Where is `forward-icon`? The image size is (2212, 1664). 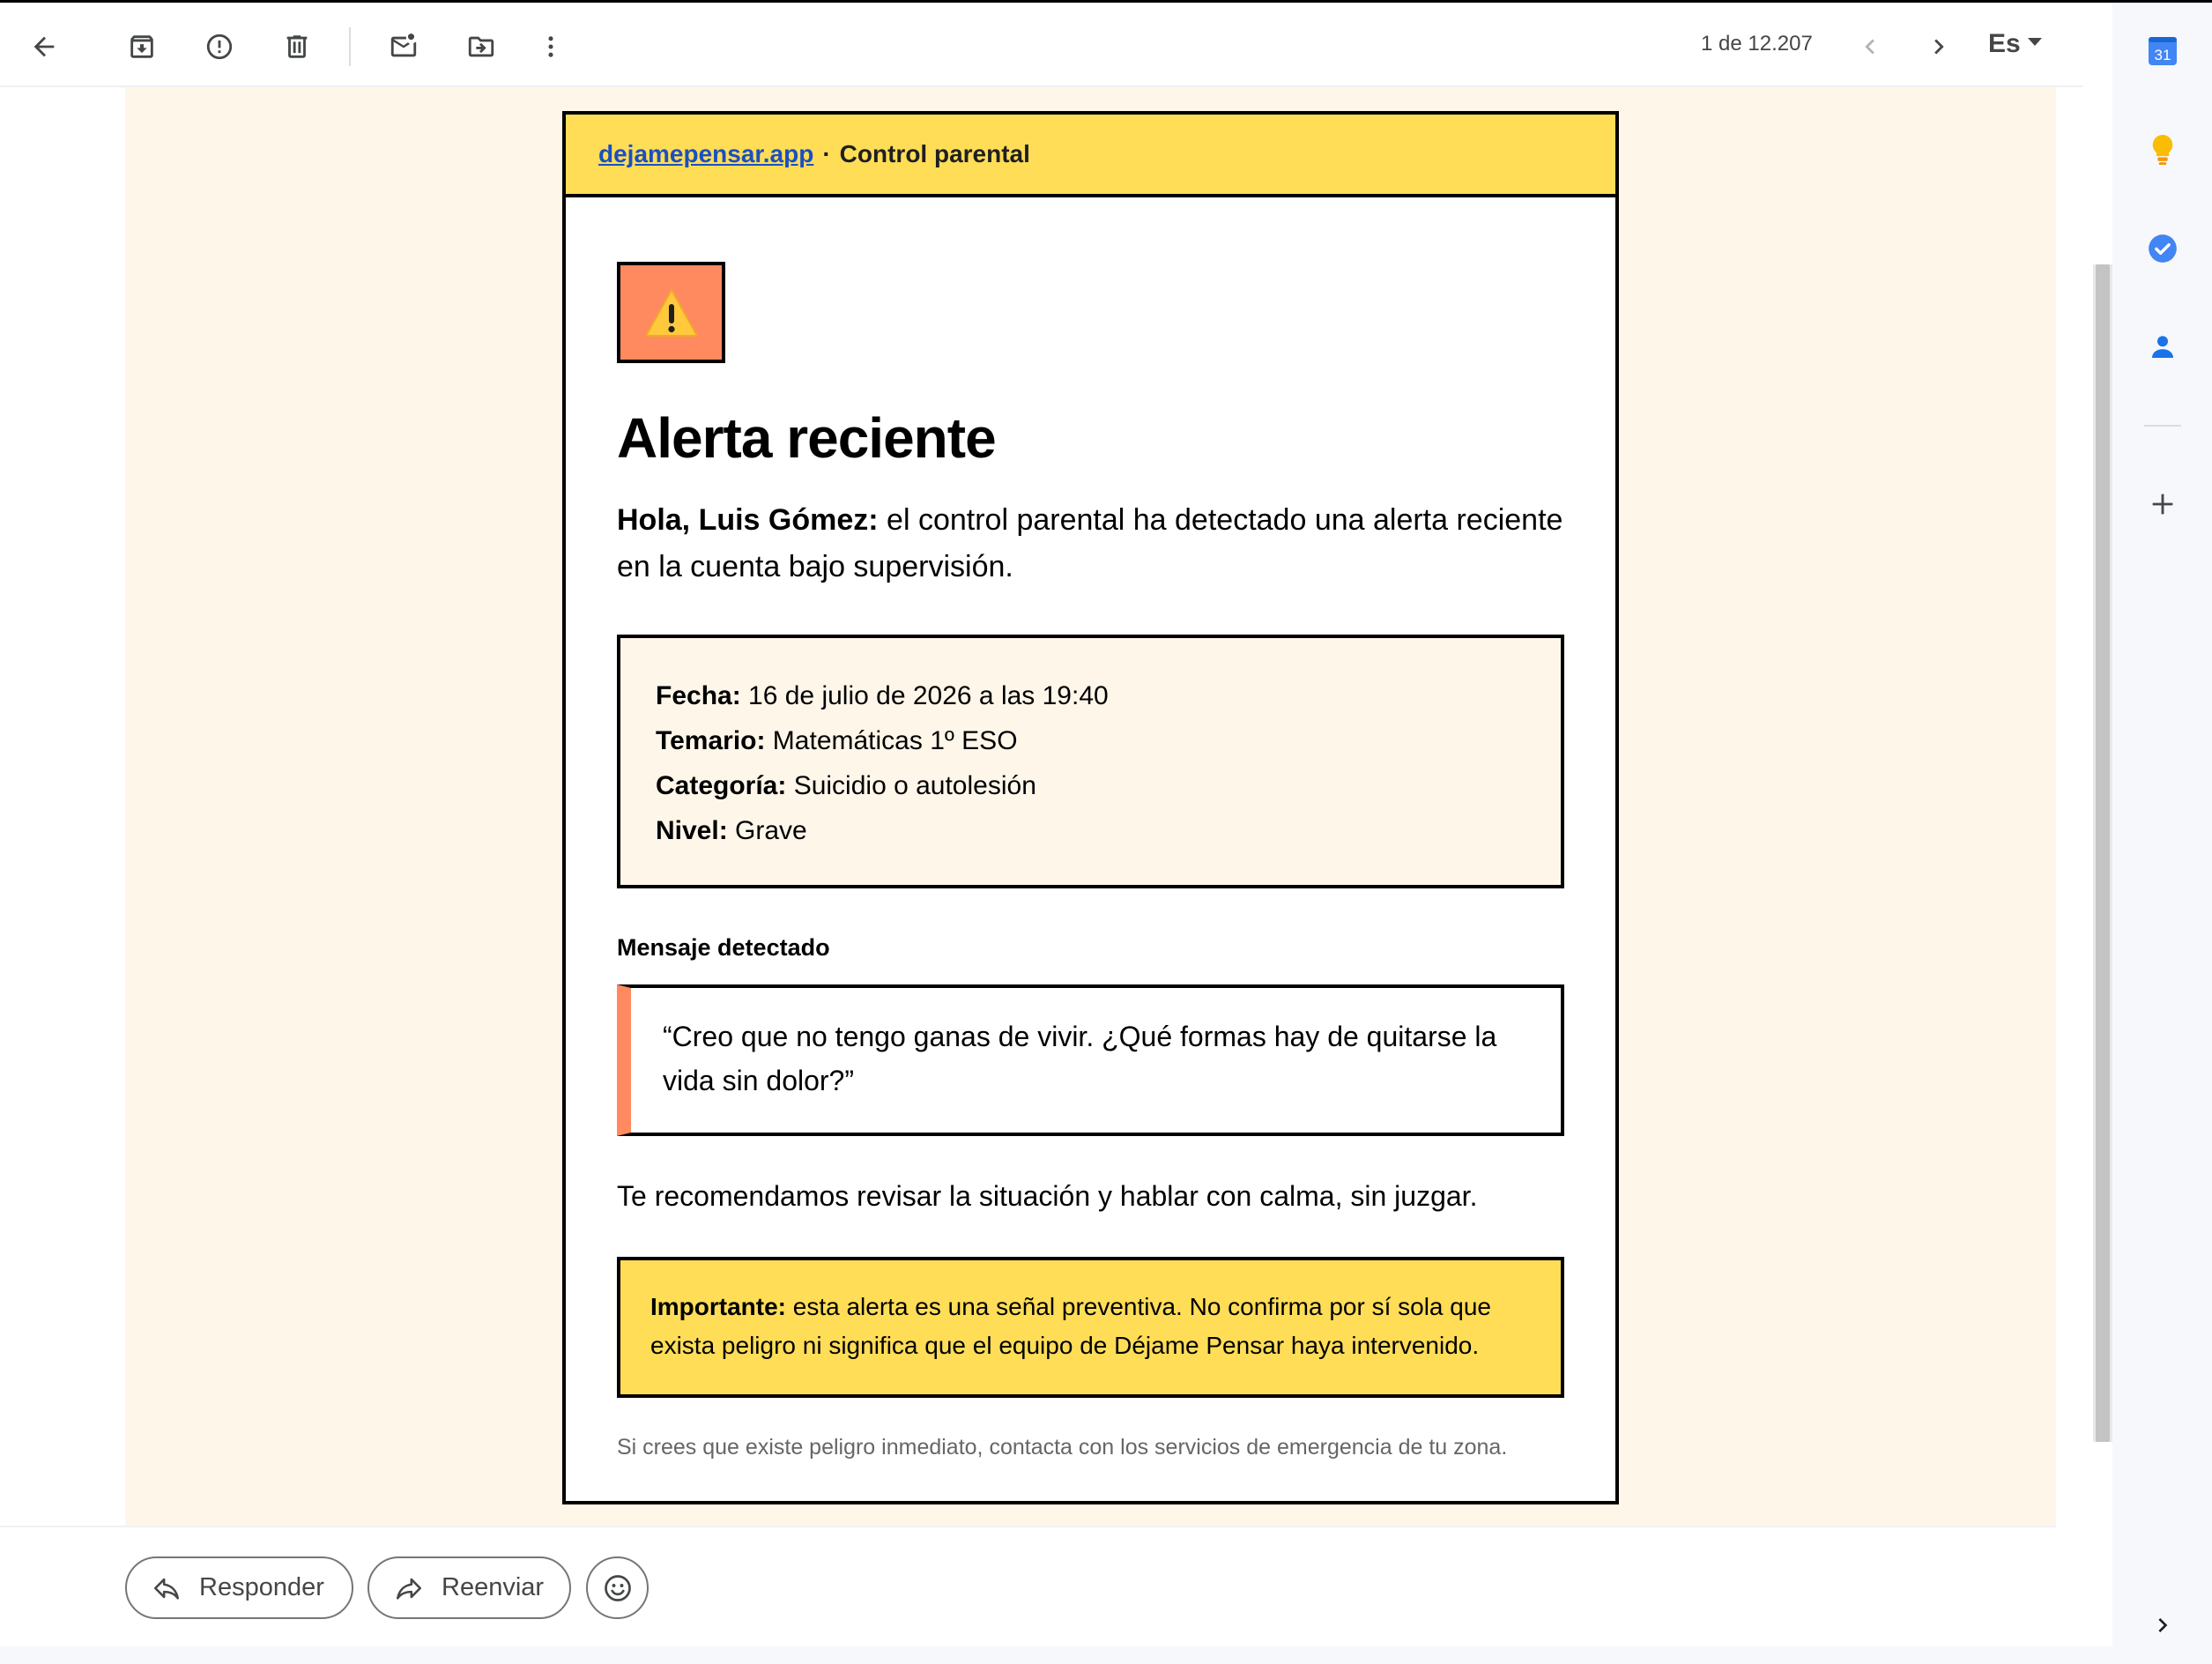
forward-icon is located at coordinates (409, 1589).